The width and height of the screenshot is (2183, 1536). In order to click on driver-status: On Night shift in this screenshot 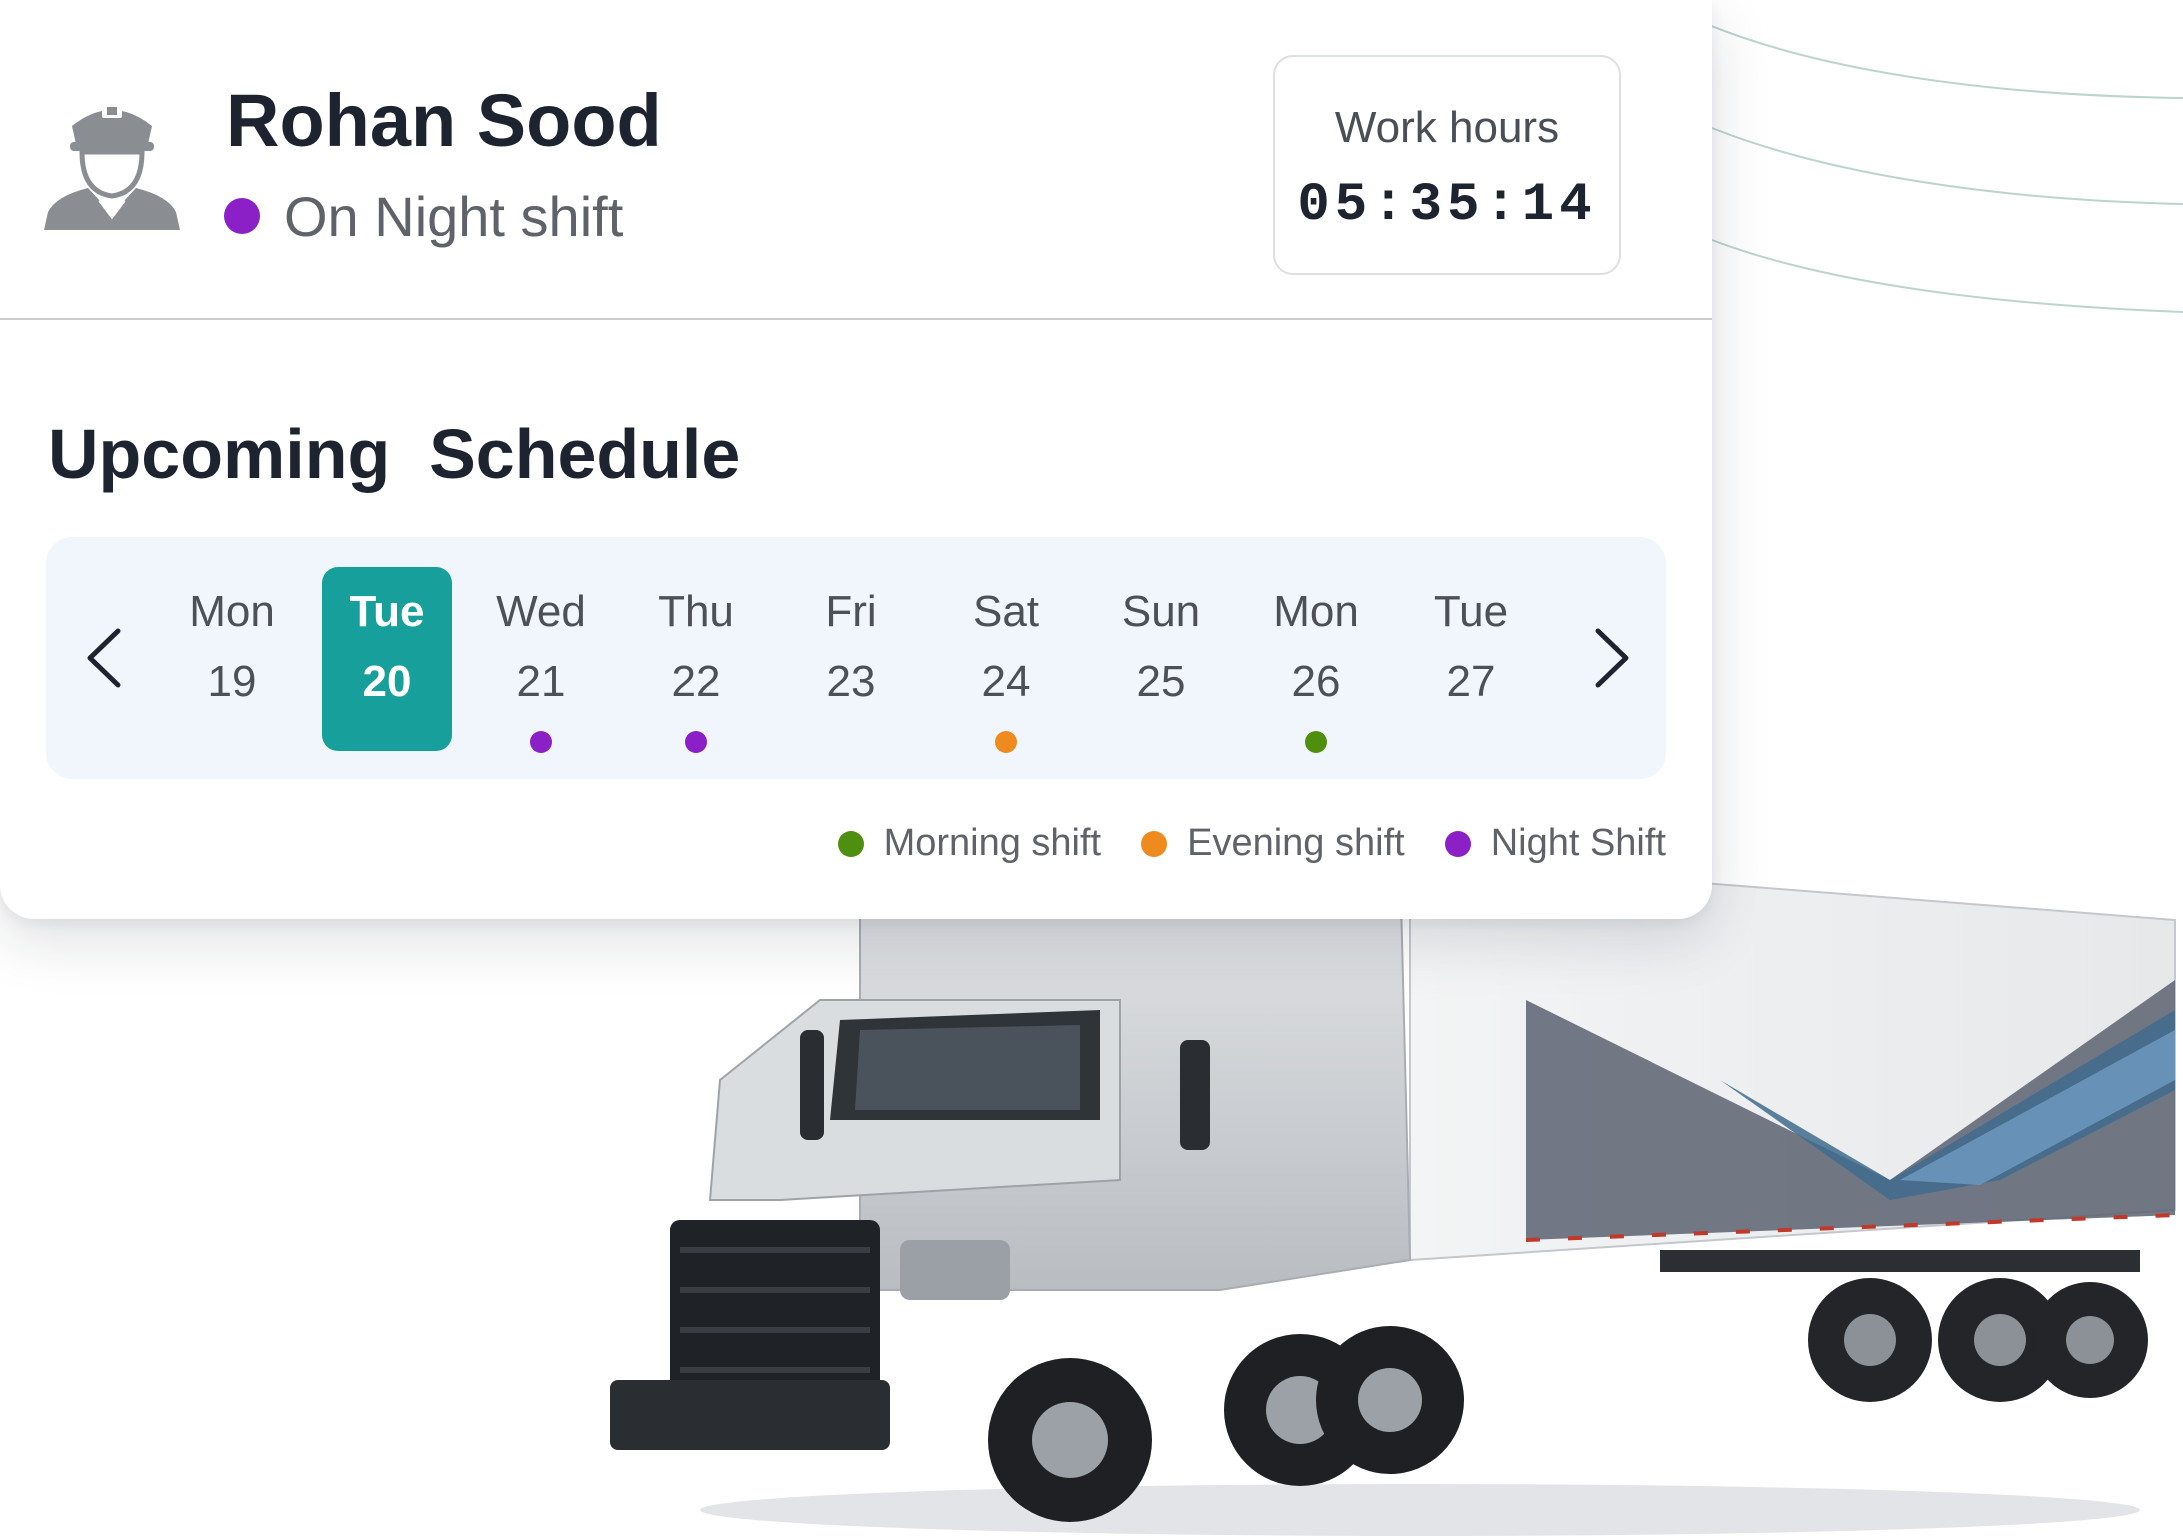, I will do `click(424, 216)`.